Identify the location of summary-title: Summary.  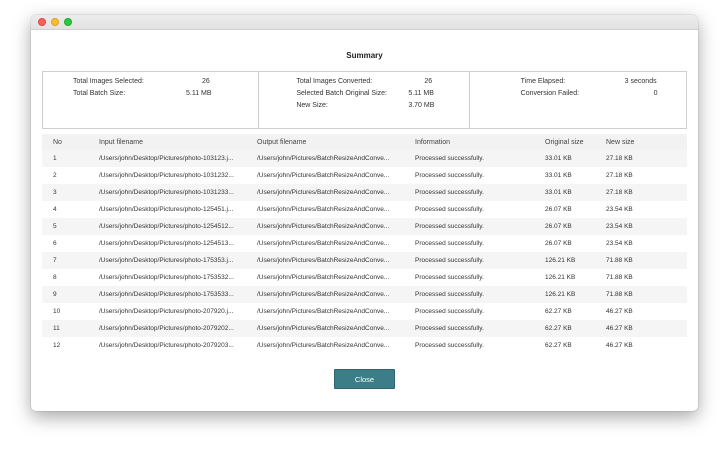
(364, 55).